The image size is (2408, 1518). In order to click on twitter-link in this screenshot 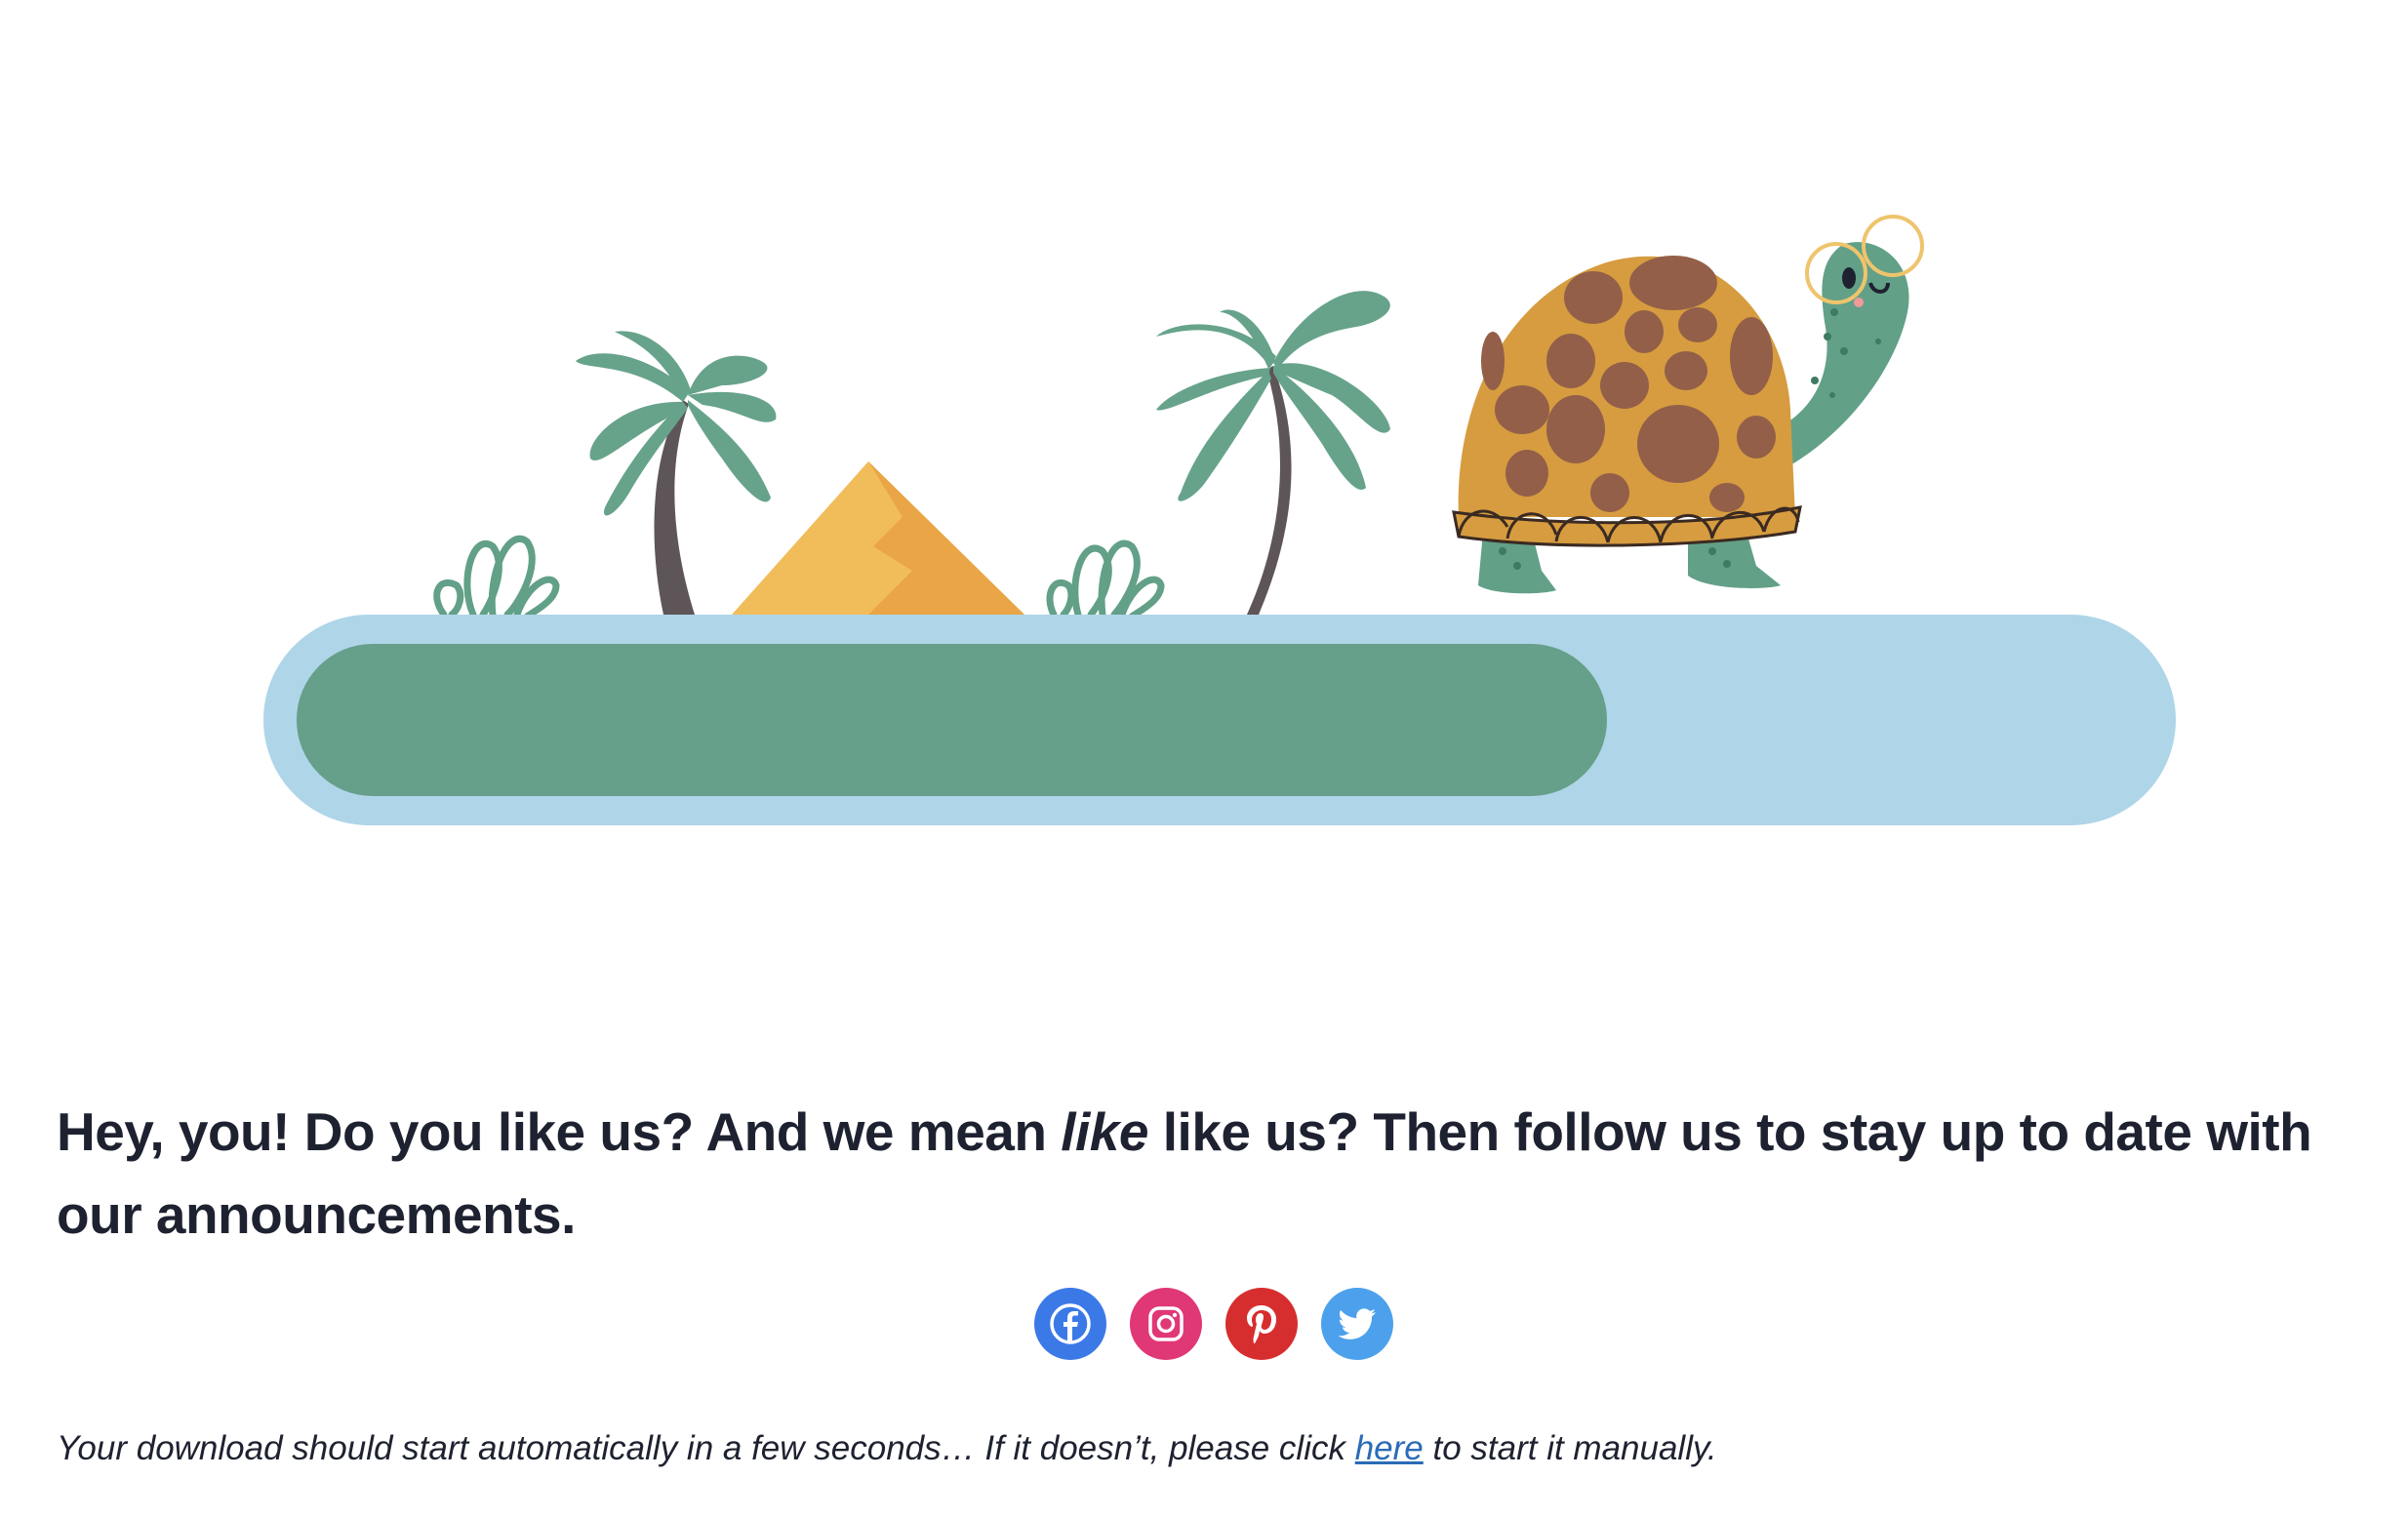, I will do `click(1357, 1324)`.